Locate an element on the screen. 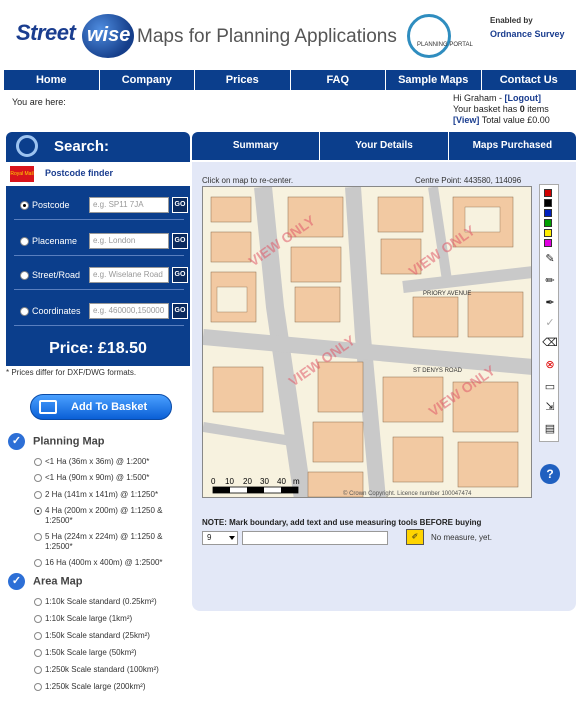  postcode-radio is located at coordinates (24, 205).